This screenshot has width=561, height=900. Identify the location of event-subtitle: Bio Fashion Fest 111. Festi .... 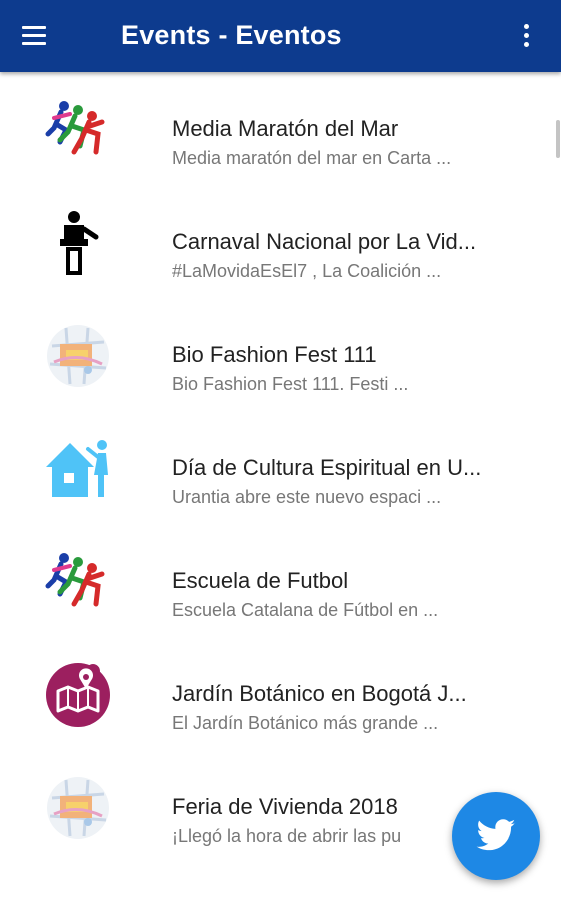
(290, 384).